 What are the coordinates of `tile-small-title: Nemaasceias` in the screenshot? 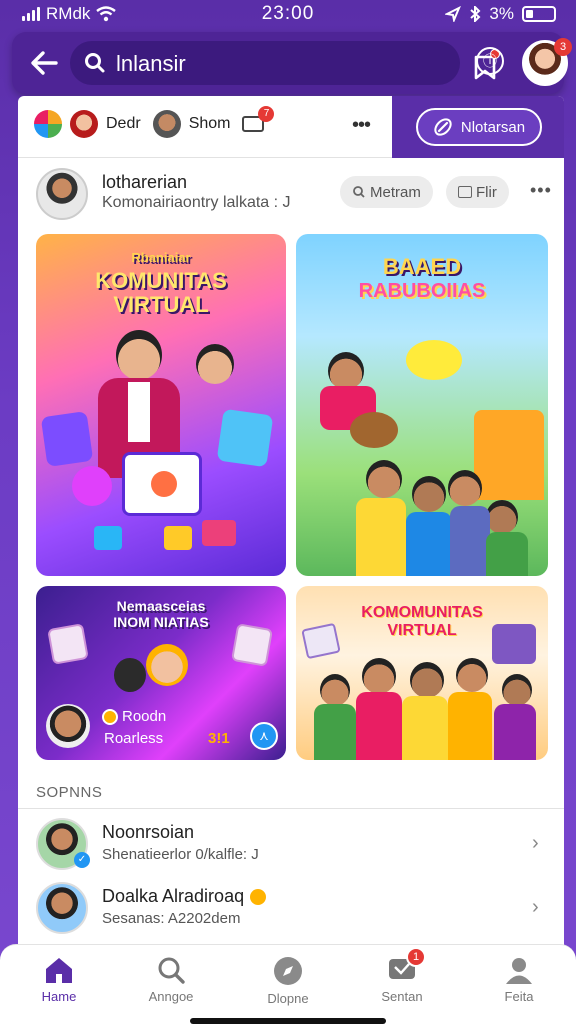 It's located at (161, 606).